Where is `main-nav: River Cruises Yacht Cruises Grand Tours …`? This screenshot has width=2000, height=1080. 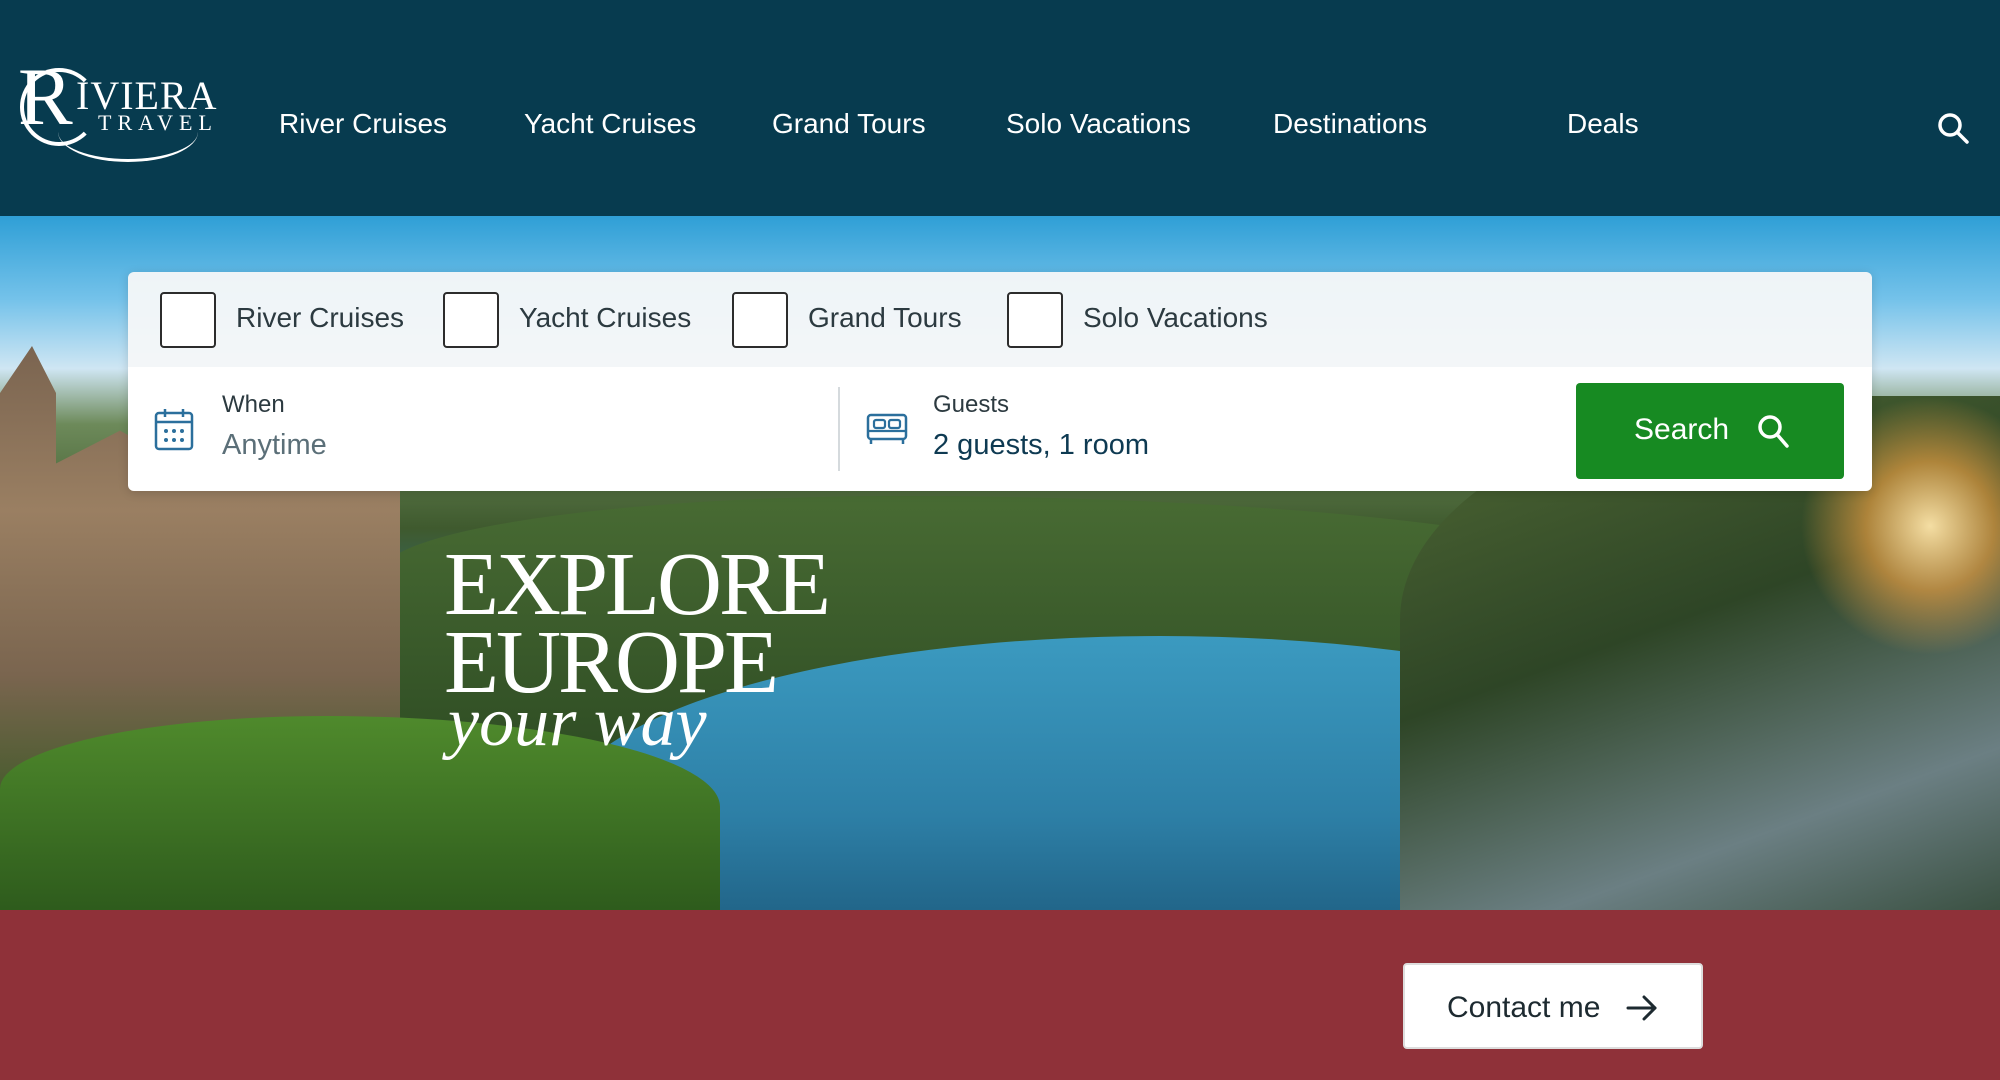 main-nav: River Cruises Yacht Cruises Grand Tours … is located at coordinates (1000, 128).